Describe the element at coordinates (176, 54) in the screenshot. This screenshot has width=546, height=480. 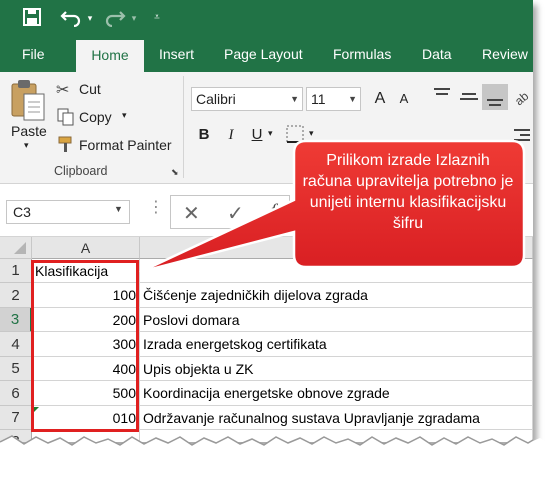
I see `tab-insert: Insert` at that location.